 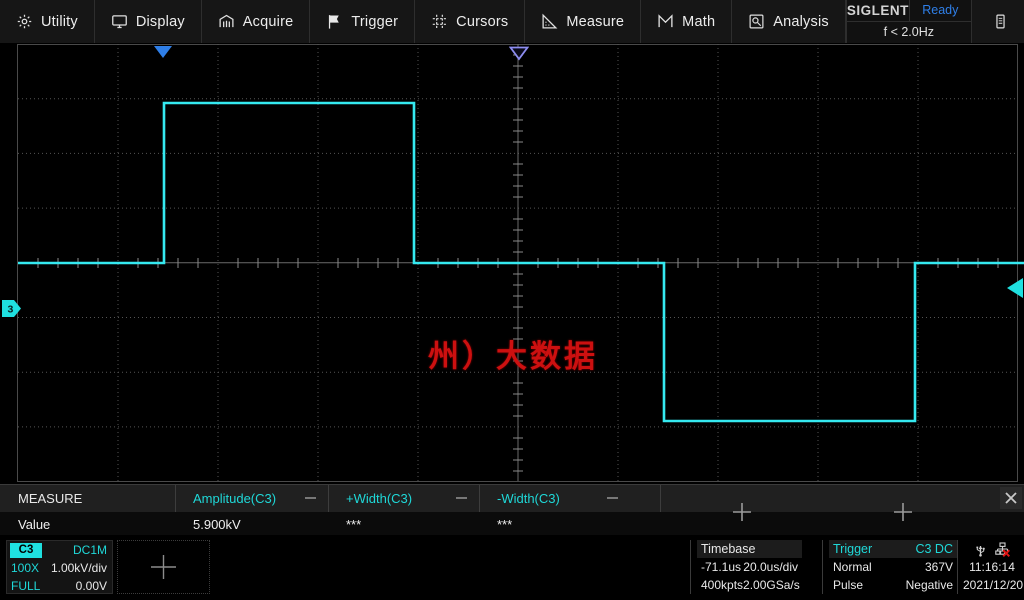 I want to click on monitor-icon, so click(x=119, y=22).